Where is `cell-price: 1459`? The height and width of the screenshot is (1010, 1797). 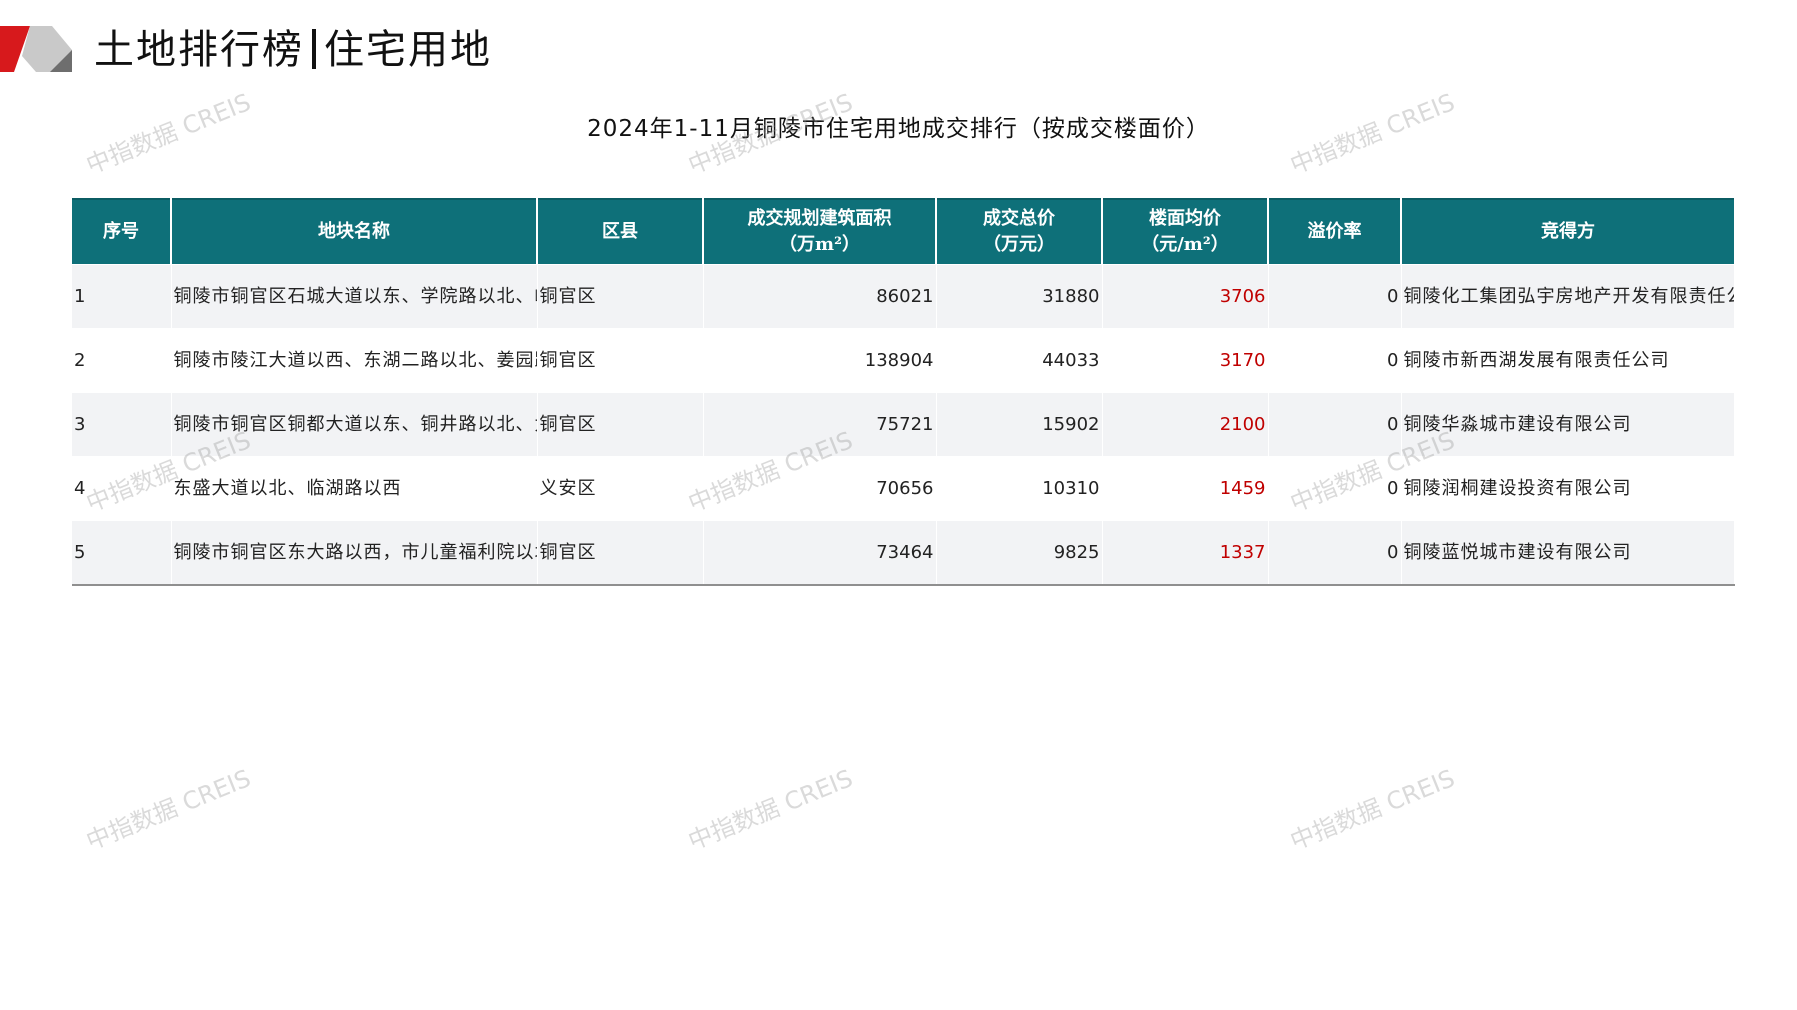 cell-price: 1459 is located at coordinates (1185, 488).